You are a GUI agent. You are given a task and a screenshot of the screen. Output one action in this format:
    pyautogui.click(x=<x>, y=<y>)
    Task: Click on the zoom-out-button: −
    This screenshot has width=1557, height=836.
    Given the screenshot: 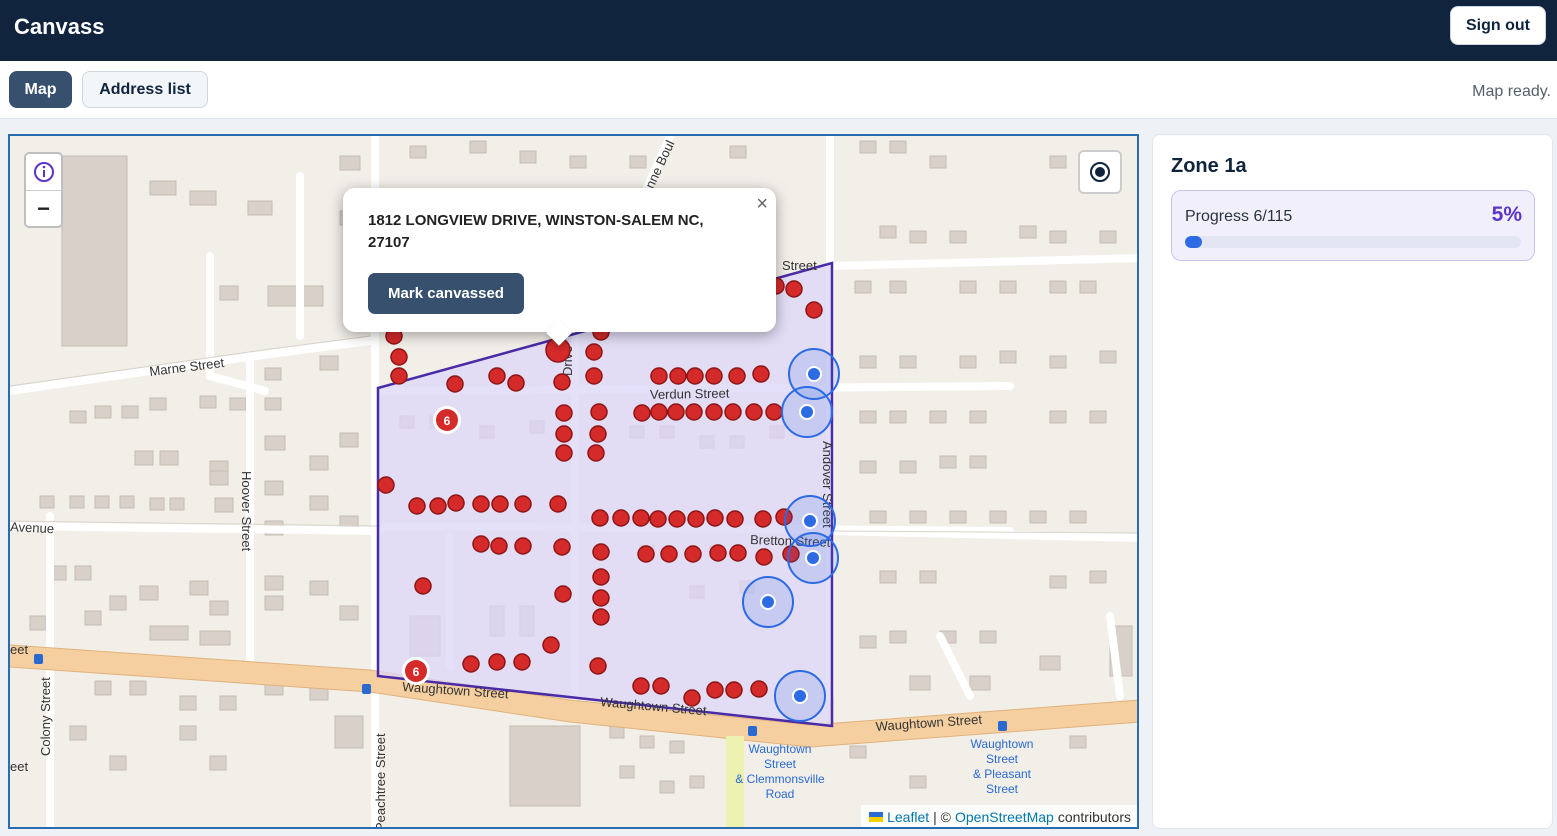 What is the action you would take?
    pyautogui.click(x=43, y=208)
    